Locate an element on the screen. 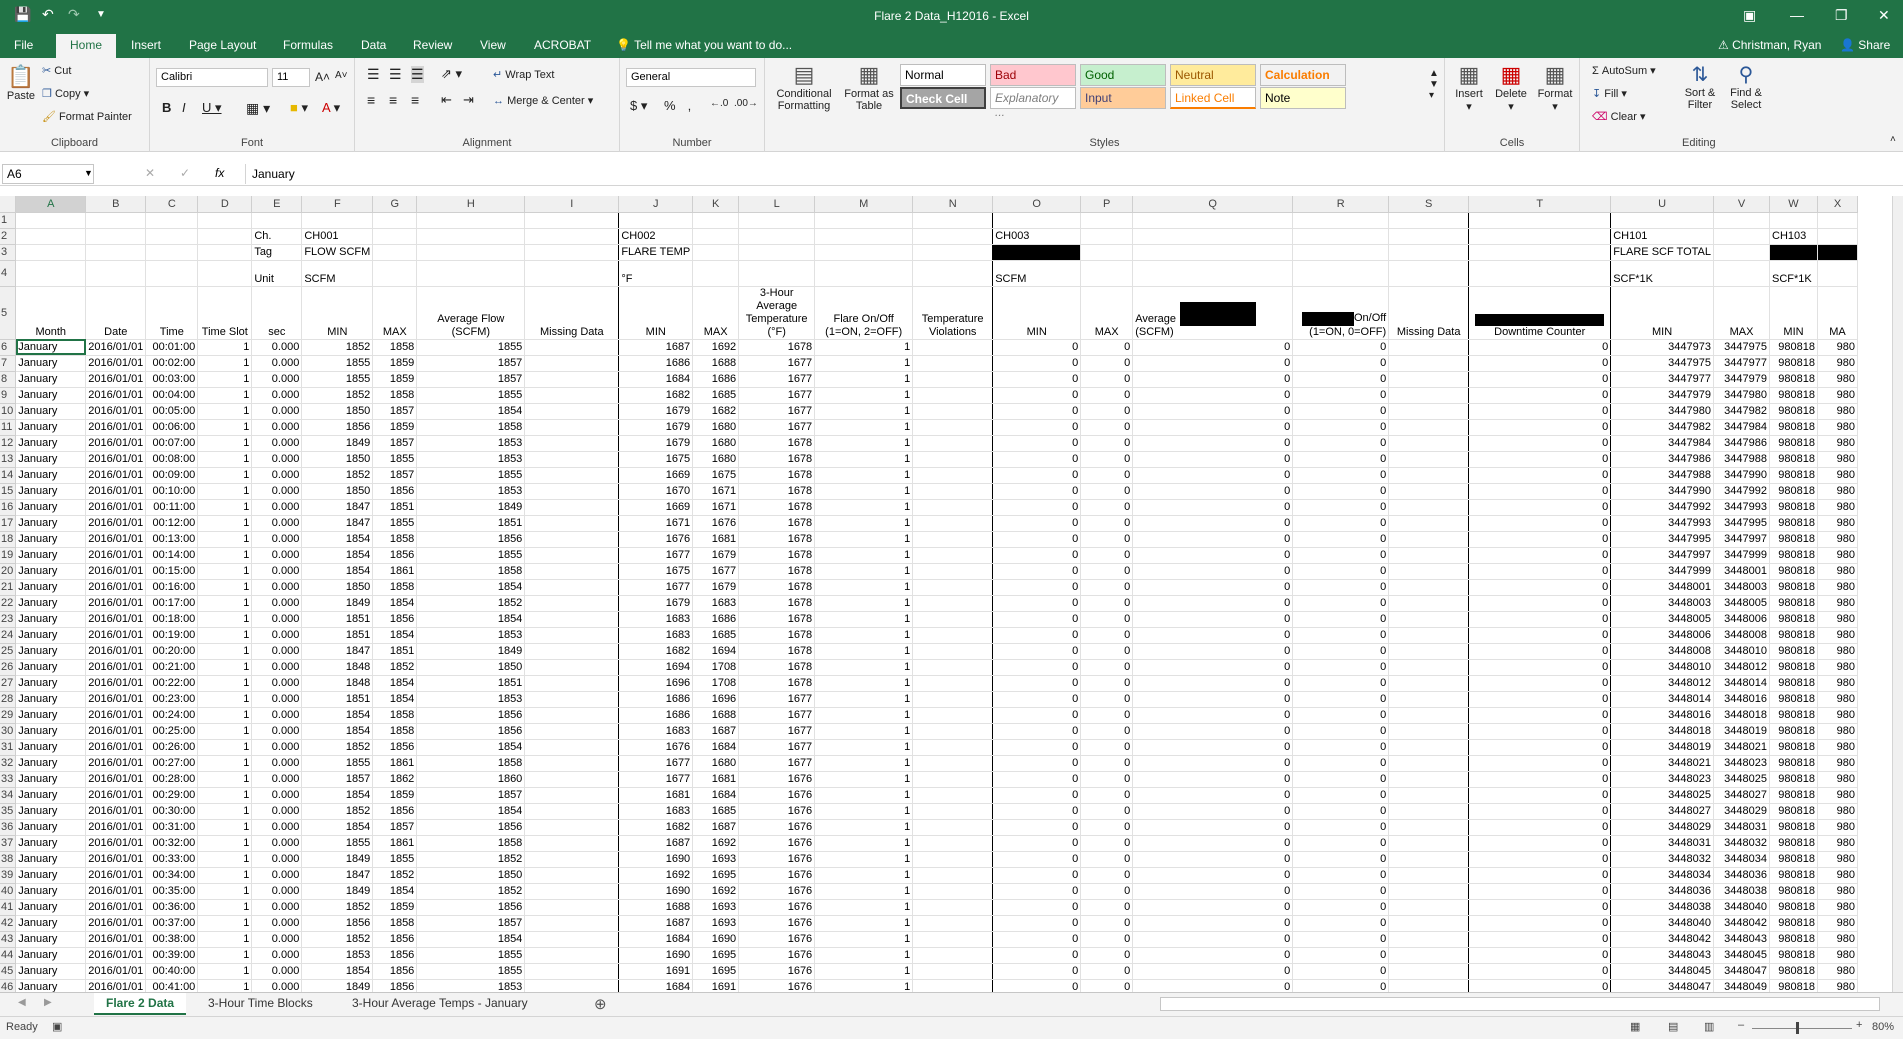 The height and width of the screenshot is (1039, 1903). data-cell: 1675 is located at coordinates (716, 475).